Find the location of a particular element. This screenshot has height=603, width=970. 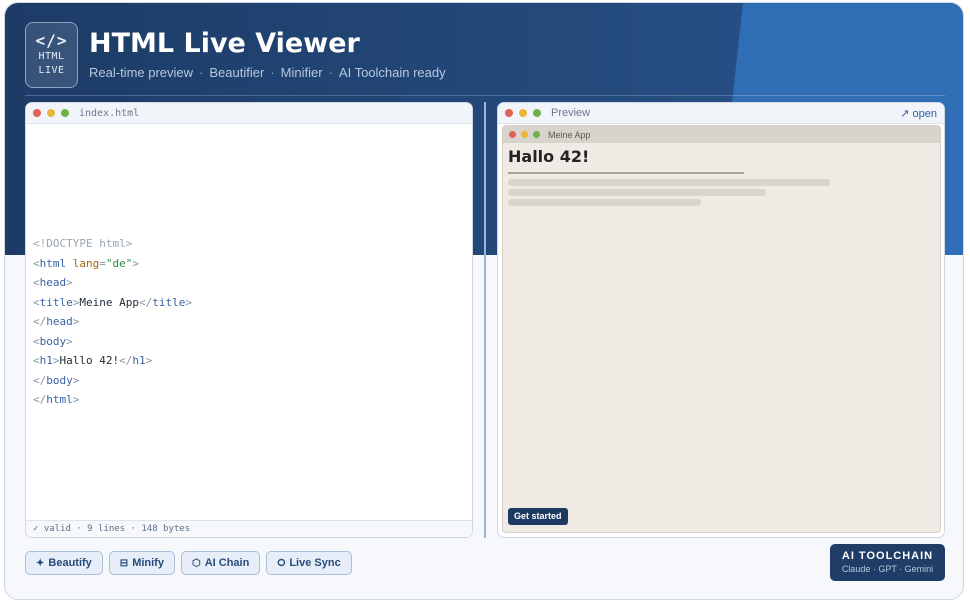

subtitle-item: Minifier is located at coordinates (301, 72).